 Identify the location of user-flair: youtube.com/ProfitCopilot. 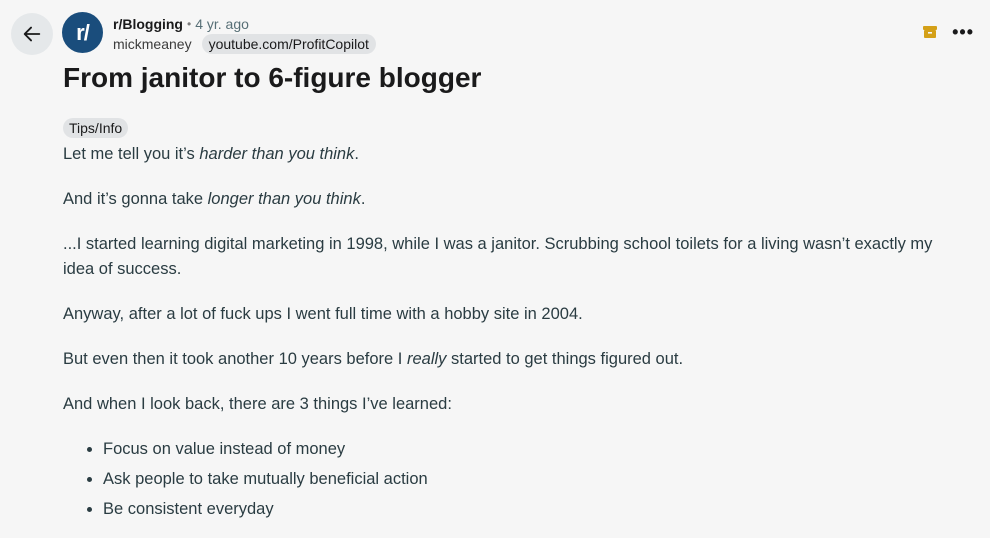
(288, 44).